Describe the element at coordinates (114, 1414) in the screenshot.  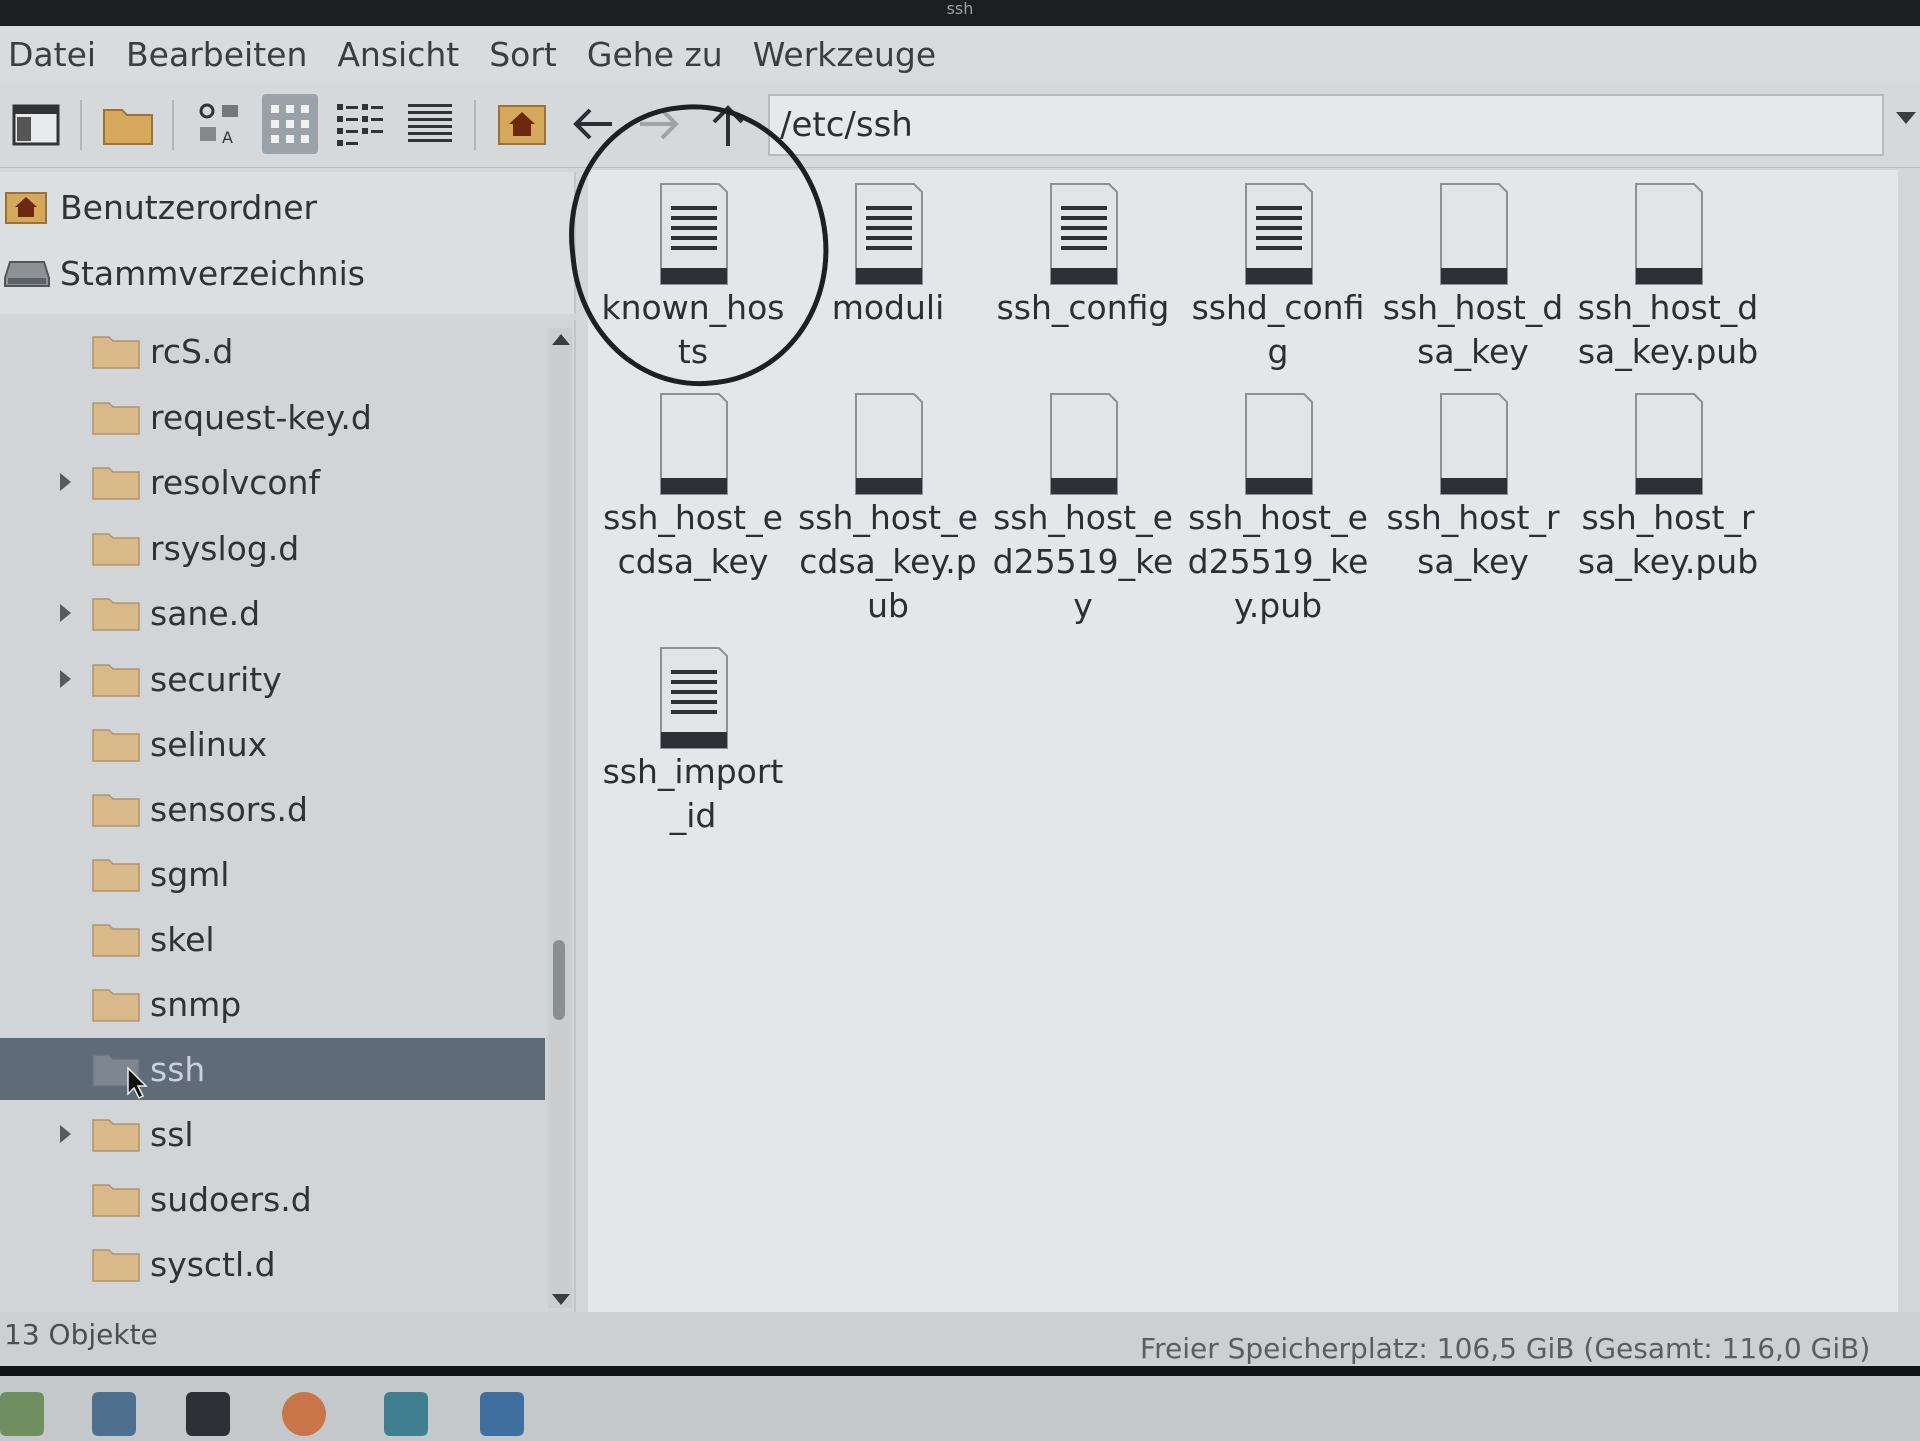
I see `network-icon` at that location.